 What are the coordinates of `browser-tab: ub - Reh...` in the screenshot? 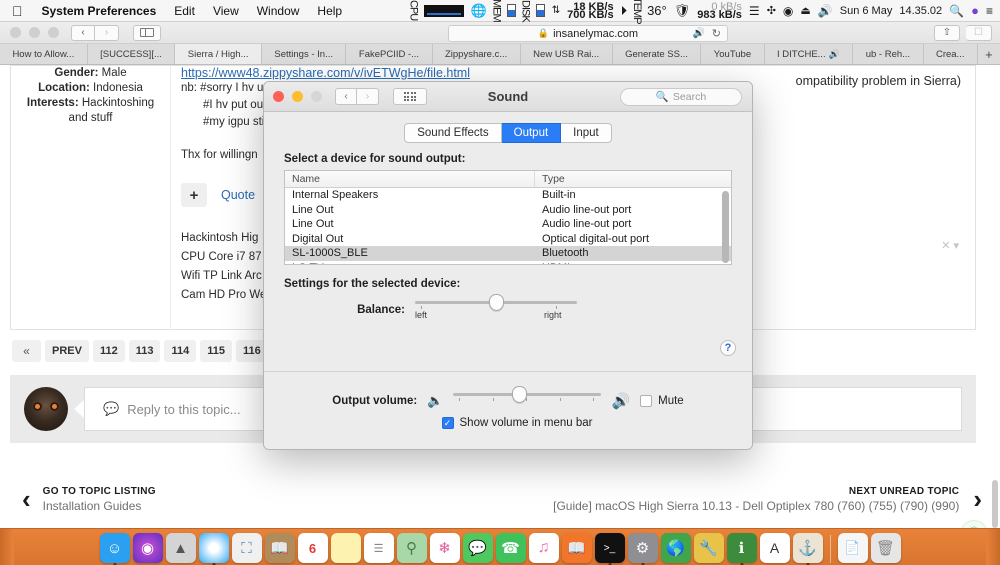 It's located at (888, 54).